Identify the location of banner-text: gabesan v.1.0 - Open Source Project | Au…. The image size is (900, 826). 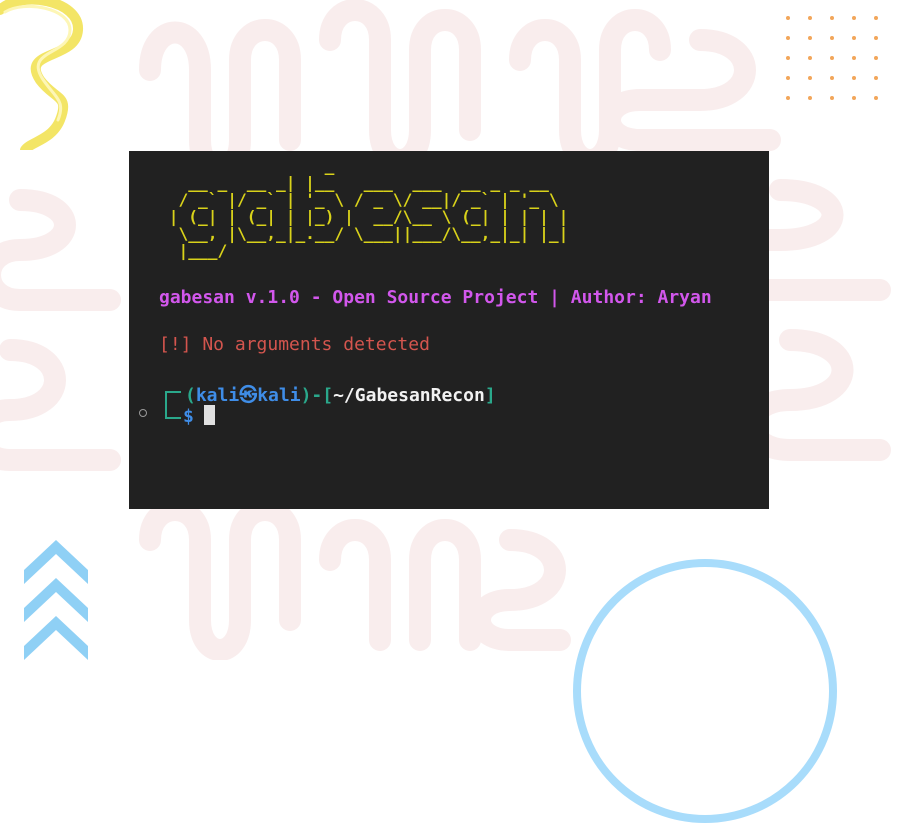
(435, 297).